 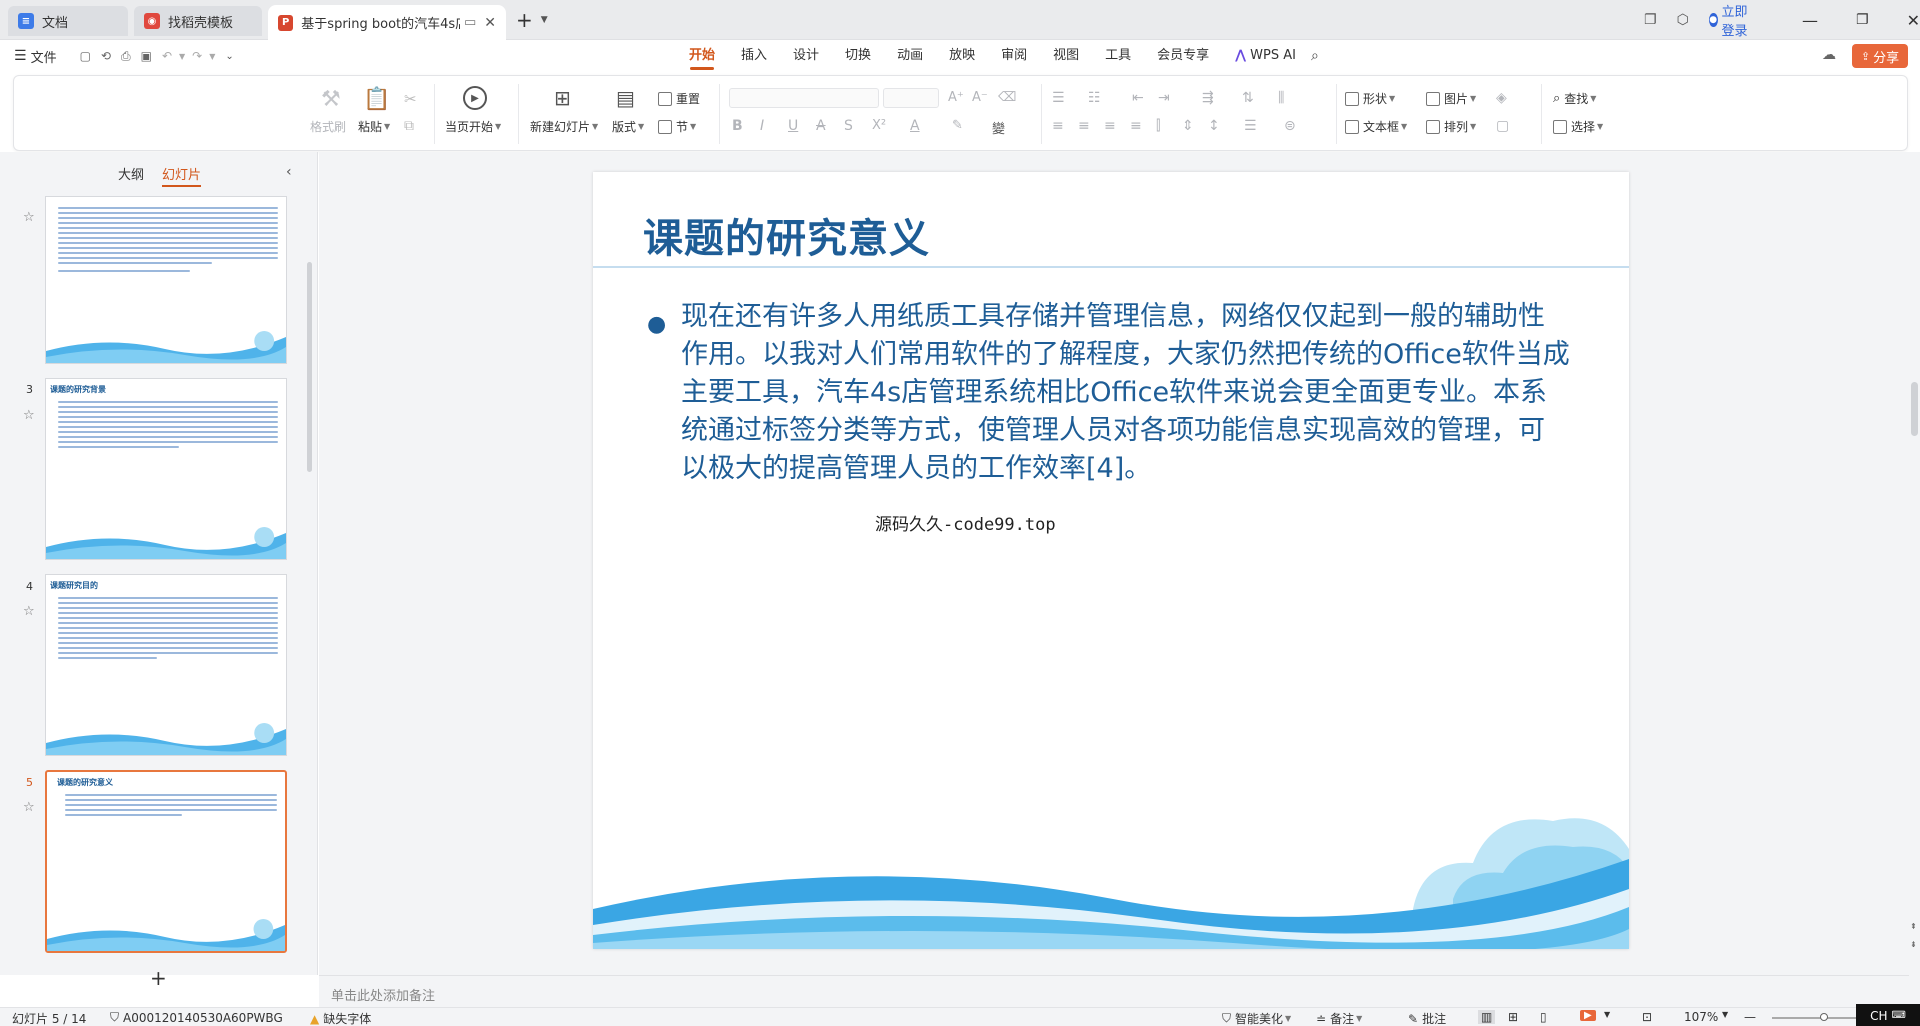 What do you see at coordinates (166, 469) in the screenshot?
I see `slide-thumbnail-3: 课题的研究背景` at bounding box center [166, 469].